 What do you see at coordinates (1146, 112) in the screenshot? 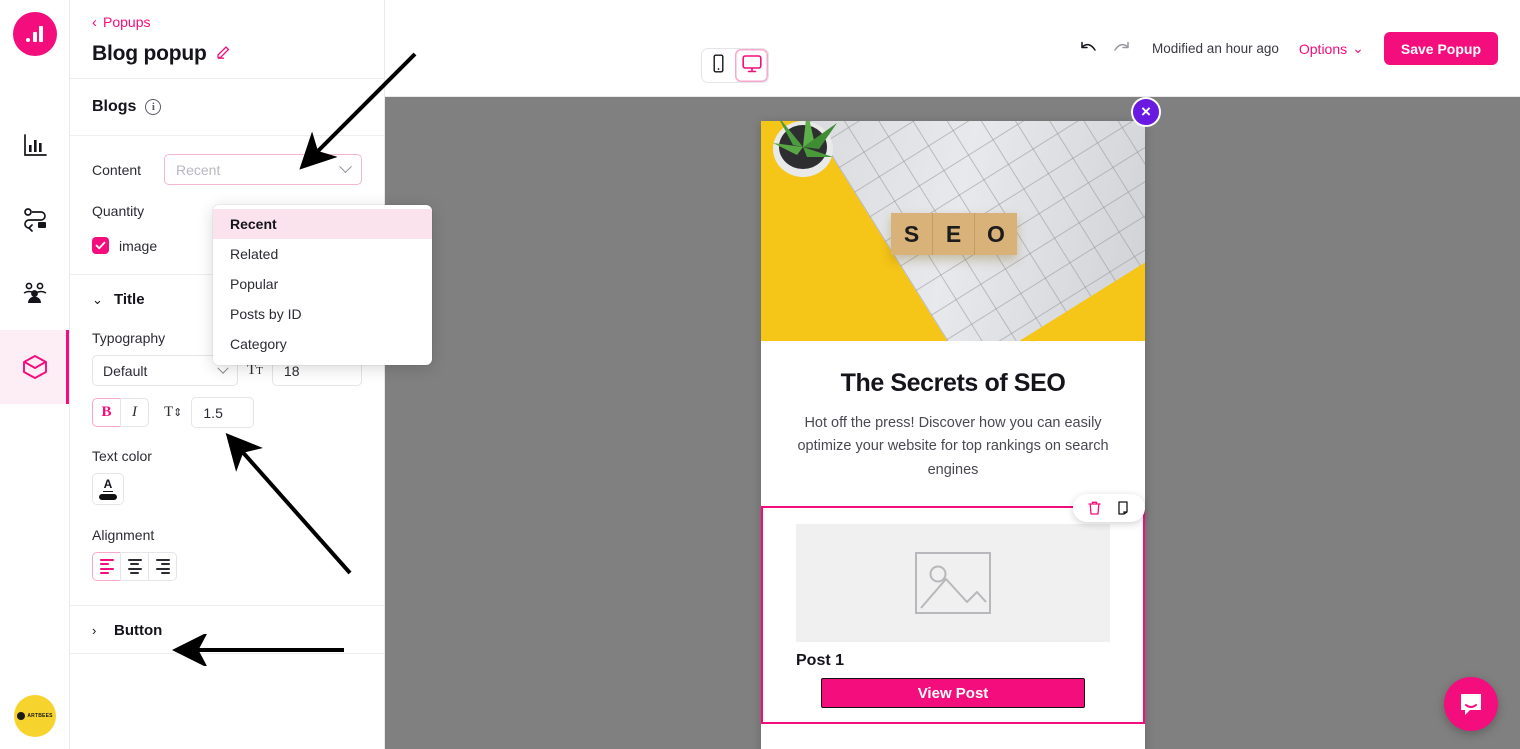
I see `popup-close-button: ×` at bounding box center [1146, 112].